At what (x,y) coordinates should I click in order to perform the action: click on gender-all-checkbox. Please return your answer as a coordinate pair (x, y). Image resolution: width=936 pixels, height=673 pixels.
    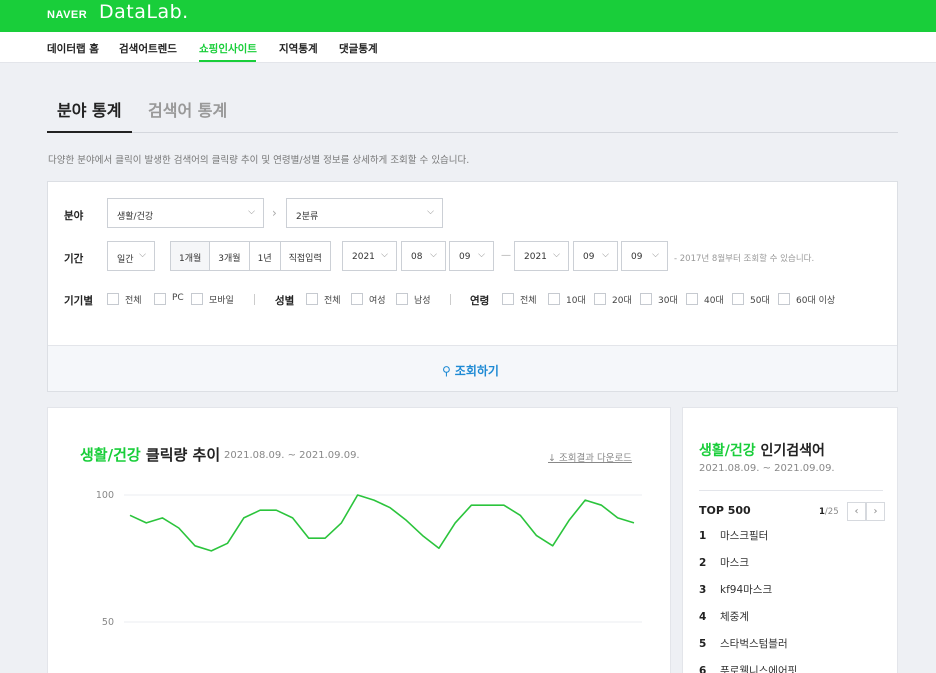
    Looking at the image, I should click on (312, 299).